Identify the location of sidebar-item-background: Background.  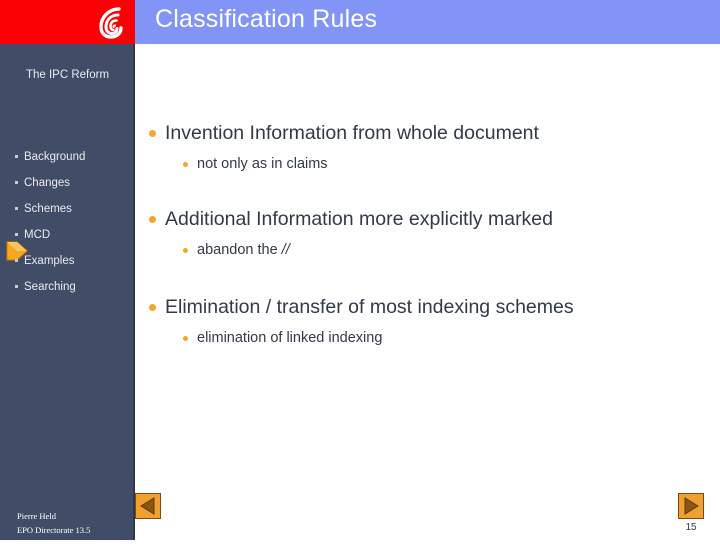
(67, 157).